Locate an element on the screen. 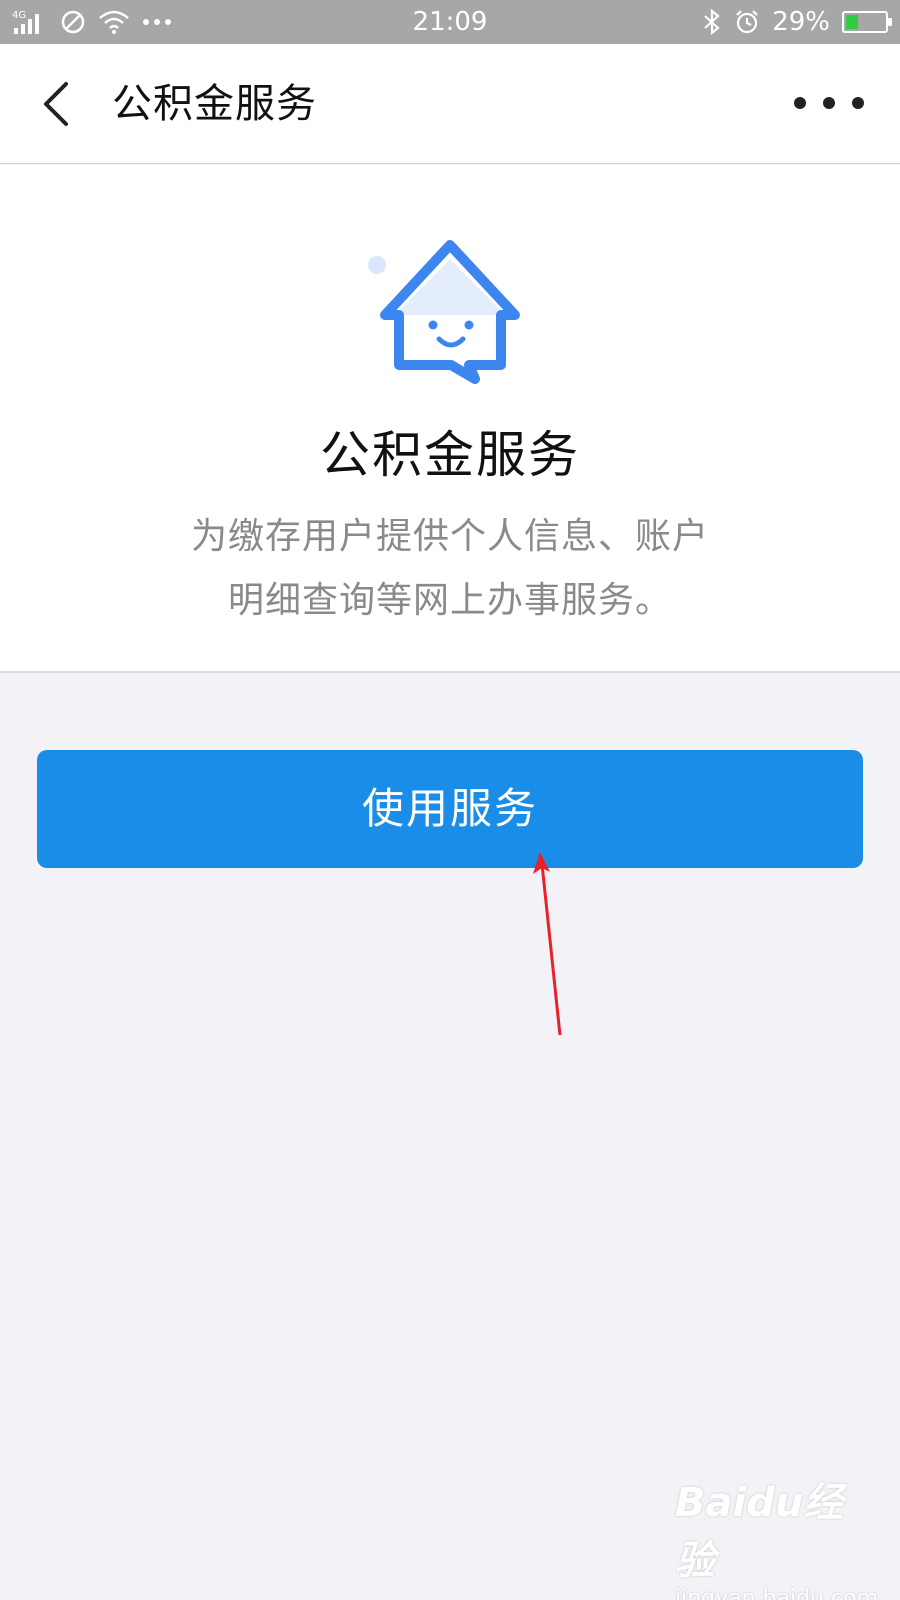 This screenshot has height=1600, width=900. battery-fill is located at coordinates (852, 22).